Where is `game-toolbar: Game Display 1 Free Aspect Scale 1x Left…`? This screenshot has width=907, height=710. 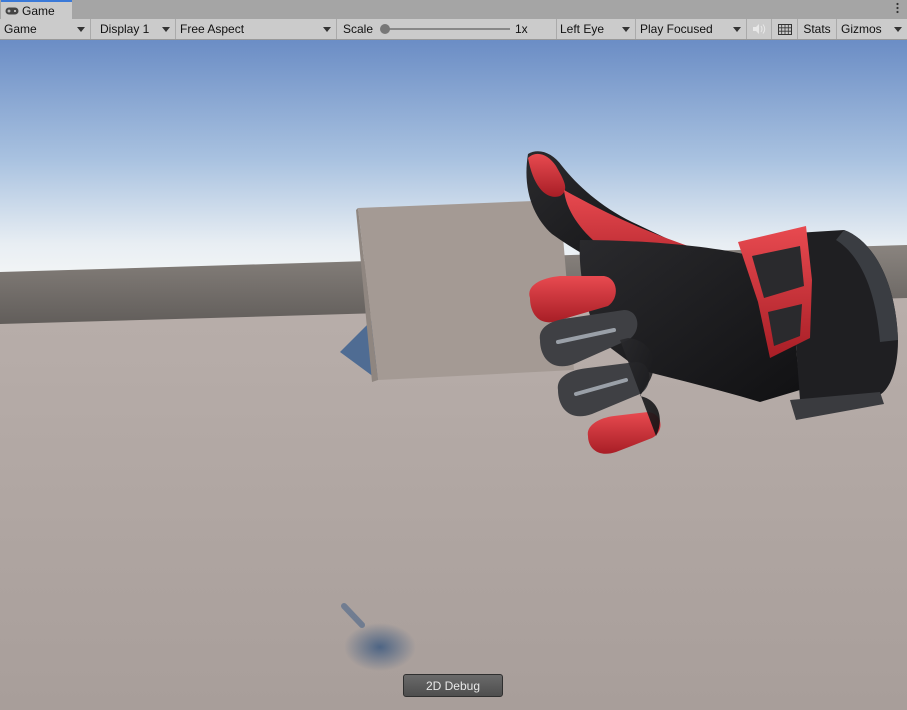 game-toolbar: Game Display 1 Free Aspect Scale 1x Left… is located at coordinates (453, 29).